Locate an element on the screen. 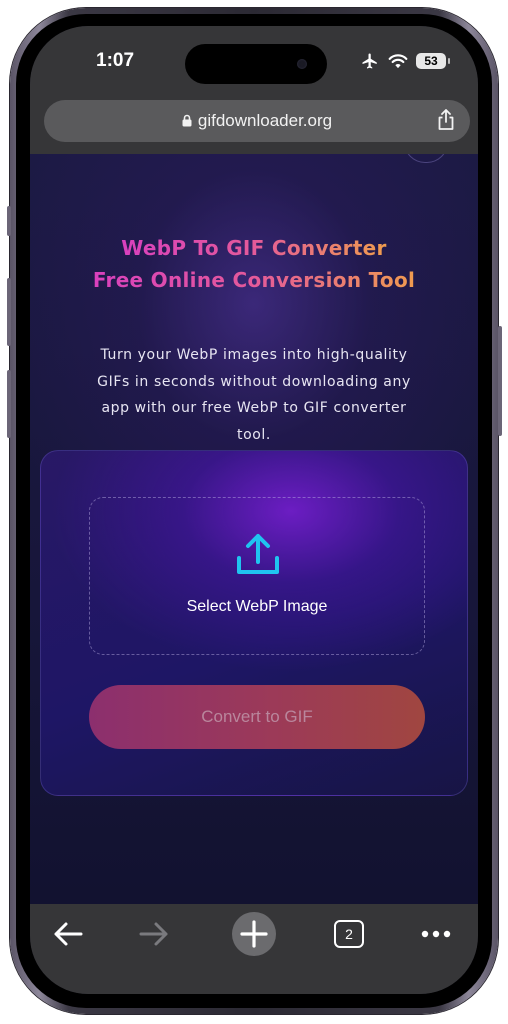  title-line-2: Free Online Conversion Tool is located at coordinates (254, 280).